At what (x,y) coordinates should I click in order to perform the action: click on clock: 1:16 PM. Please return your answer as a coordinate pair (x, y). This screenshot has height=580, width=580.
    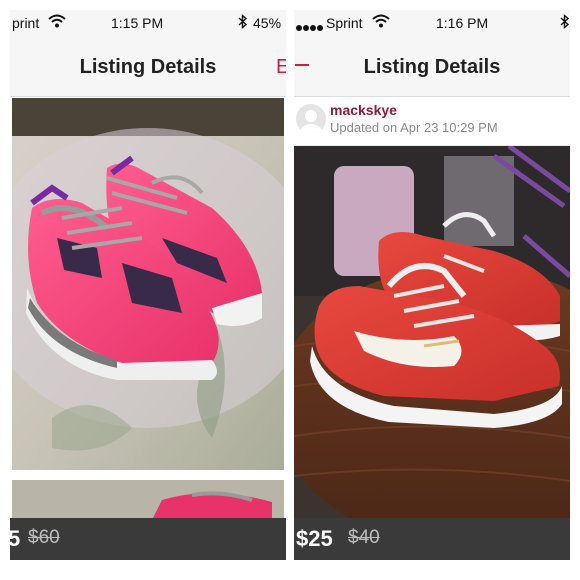
    Looking at the image, I should click on (462, 23).